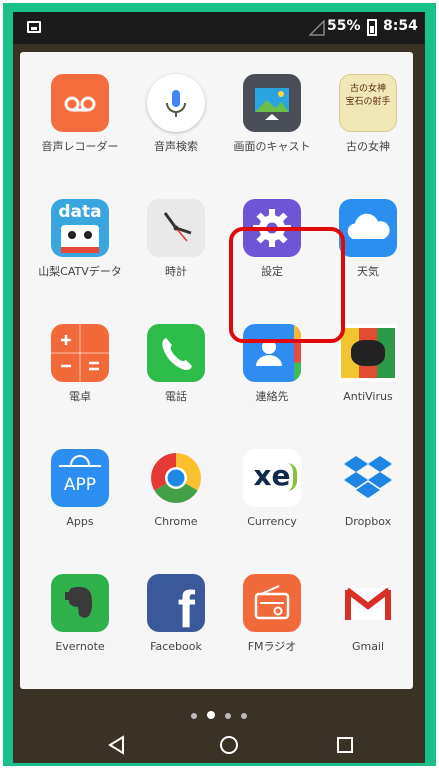  I want to click on status-bar: 55% 8:54, so click(219, 28).